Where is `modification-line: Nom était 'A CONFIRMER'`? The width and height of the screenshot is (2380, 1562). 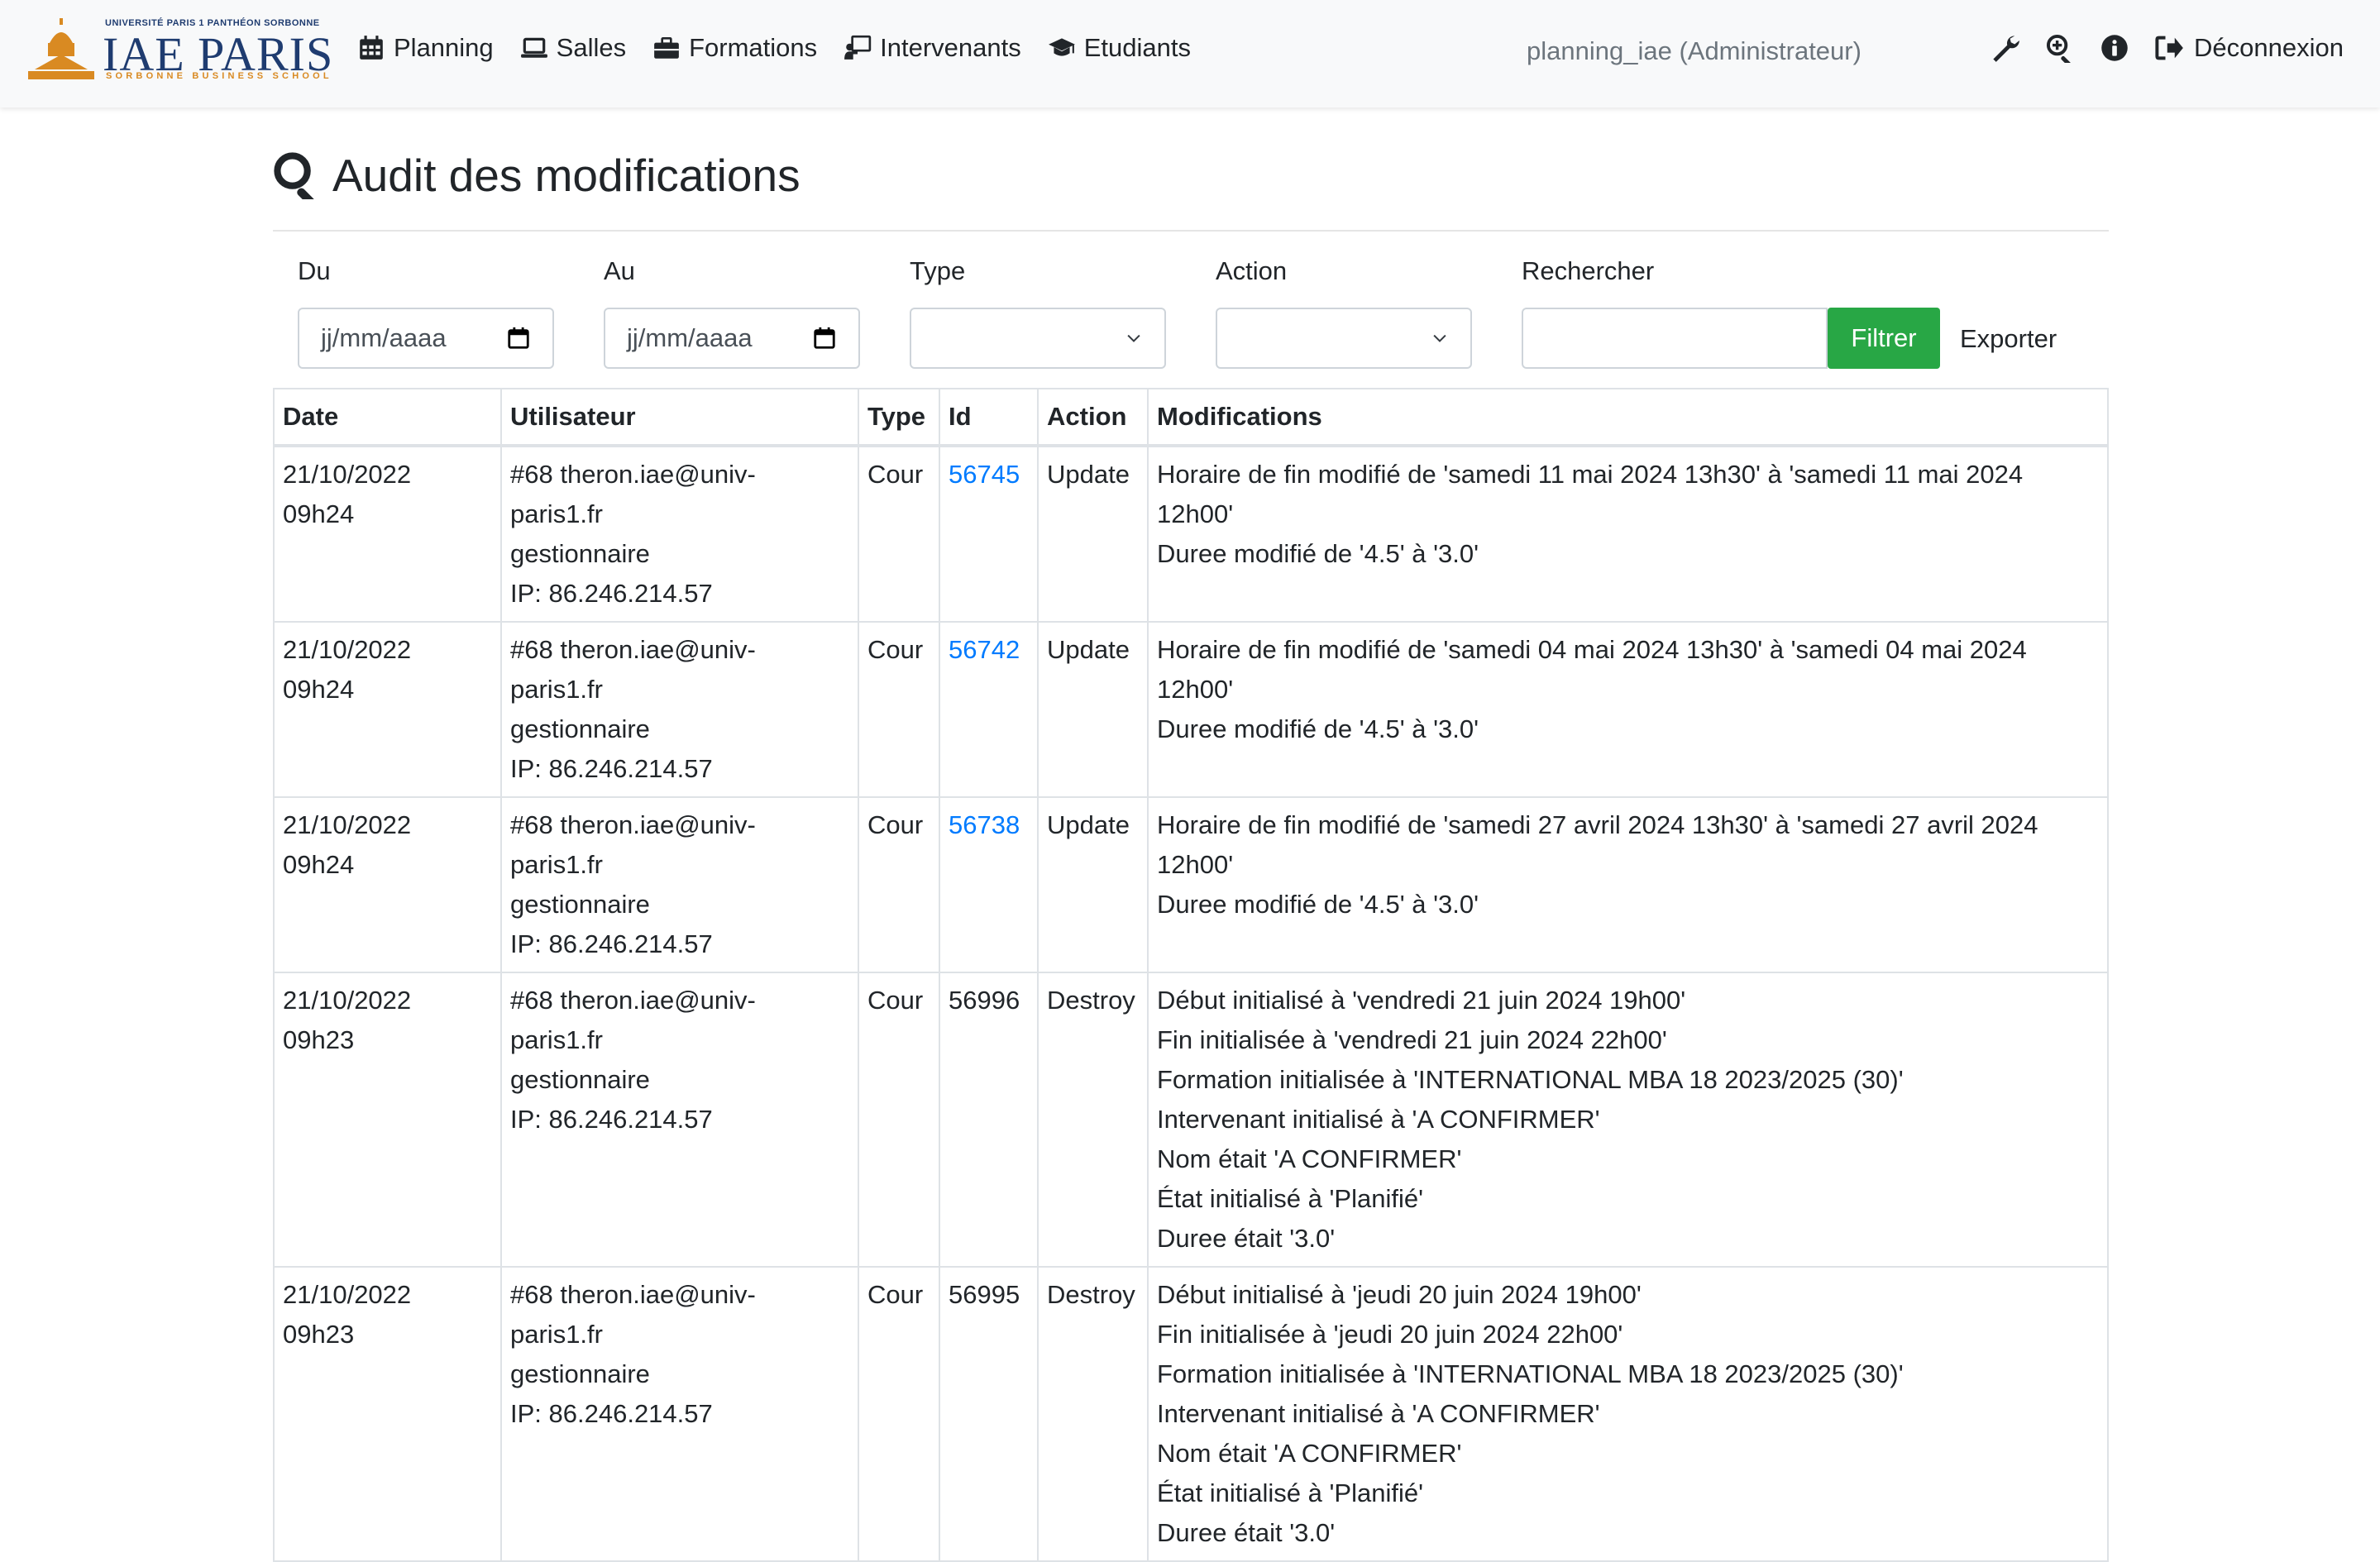 modification-line: Nom était 'A CONFIRMER' is located at coordinates (1309, 1453).